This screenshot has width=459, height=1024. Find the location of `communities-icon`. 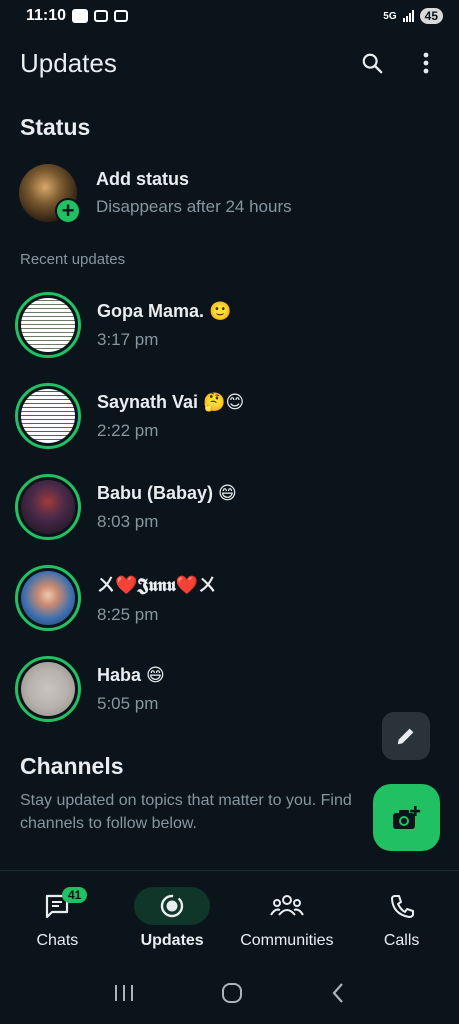

communities-icon is located at coordinates (287, 905).